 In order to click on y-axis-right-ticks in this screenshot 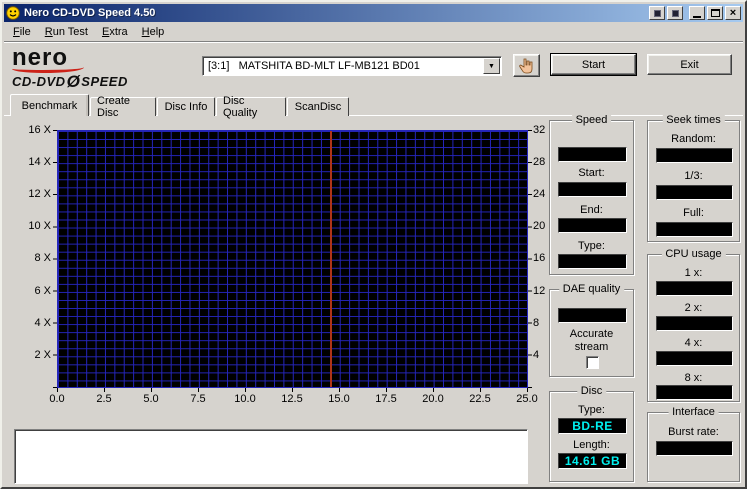, I will do `click(530, 259)`.